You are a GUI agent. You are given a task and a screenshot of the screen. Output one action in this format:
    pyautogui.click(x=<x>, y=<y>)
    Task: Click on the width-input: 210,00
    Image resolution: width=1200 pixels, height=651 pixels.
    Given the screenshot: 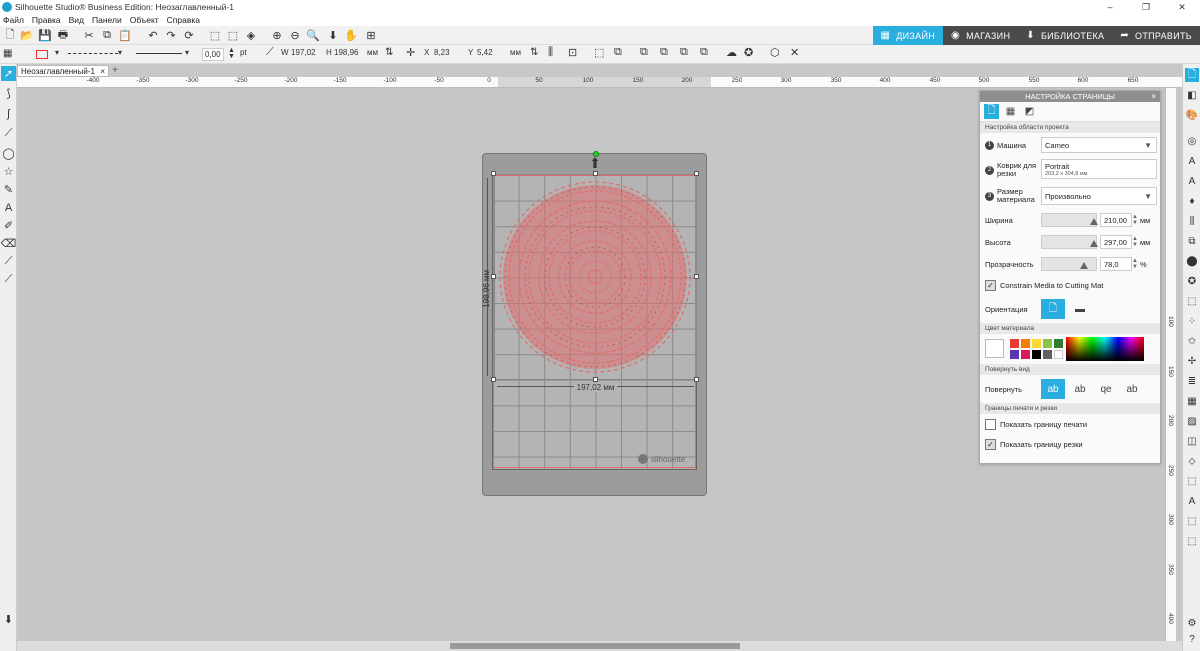 What is the action you would take?
    pyautogui.click(x=1116, y=220)
    